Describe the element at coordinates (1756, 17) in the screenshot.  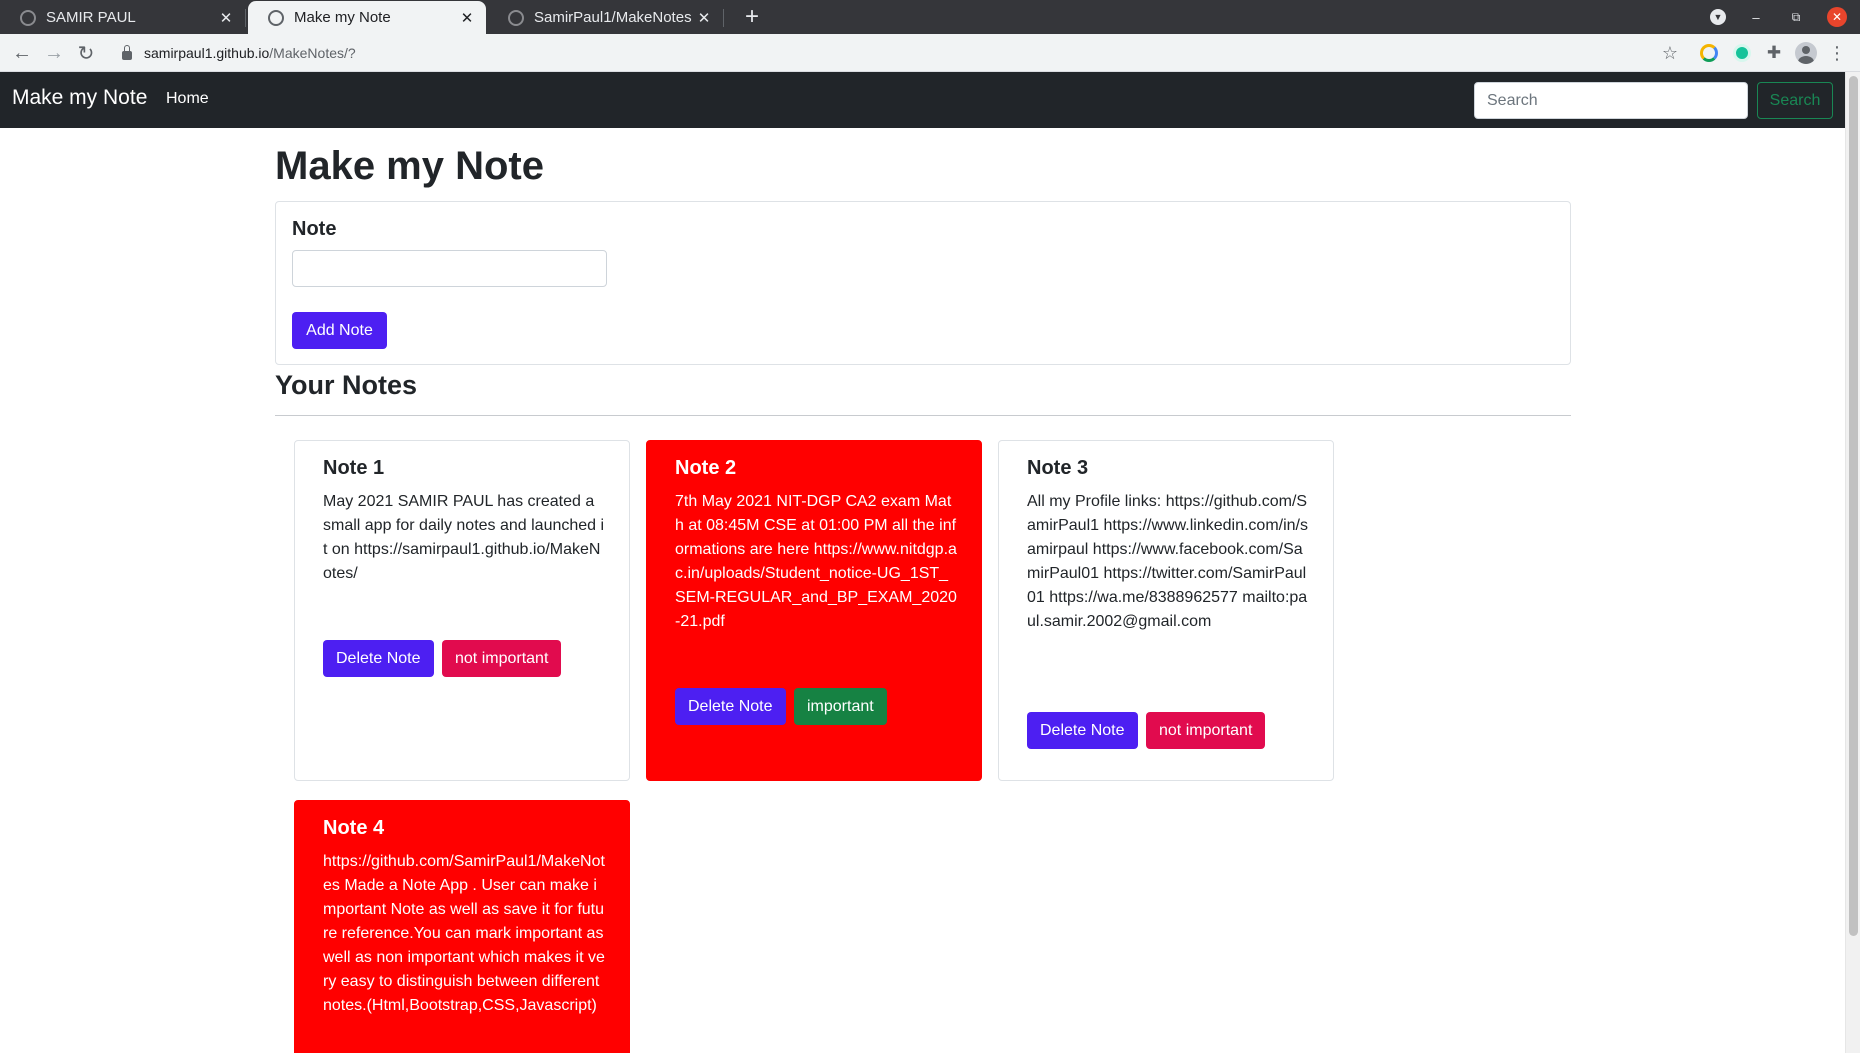
I see `minimize-button: –` at that location.